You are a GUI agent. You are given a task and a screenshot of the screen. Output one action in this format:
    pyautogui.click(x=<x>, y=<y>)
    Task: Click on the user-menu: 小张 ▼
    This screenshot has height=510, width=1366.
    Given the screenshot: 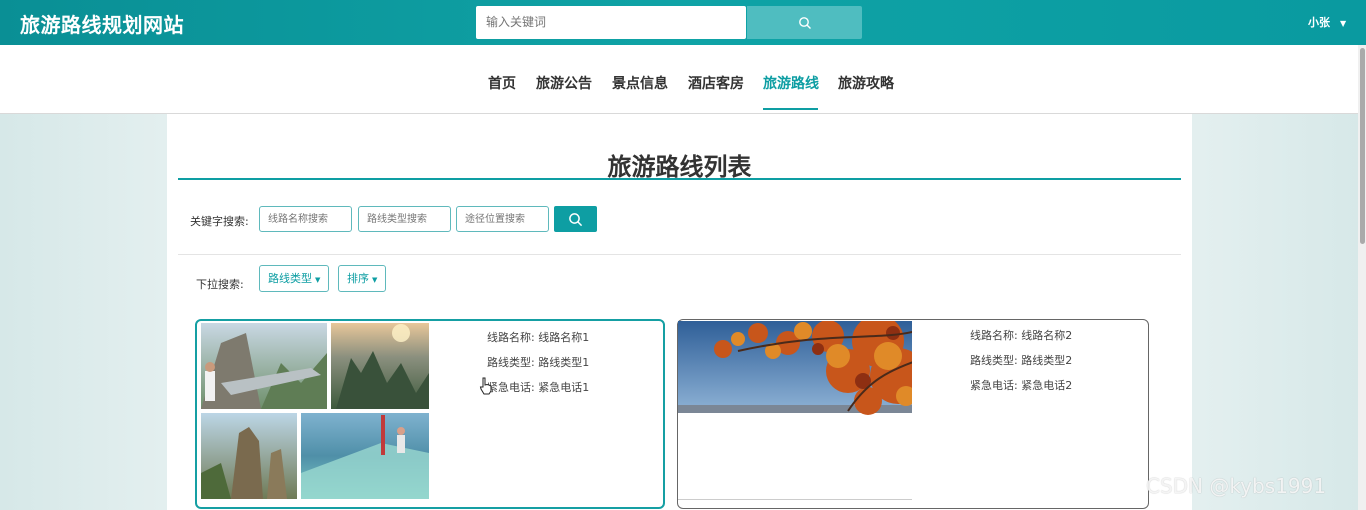 What is the action you would take?
    pyautogui.click(x=1327, y=22)
    